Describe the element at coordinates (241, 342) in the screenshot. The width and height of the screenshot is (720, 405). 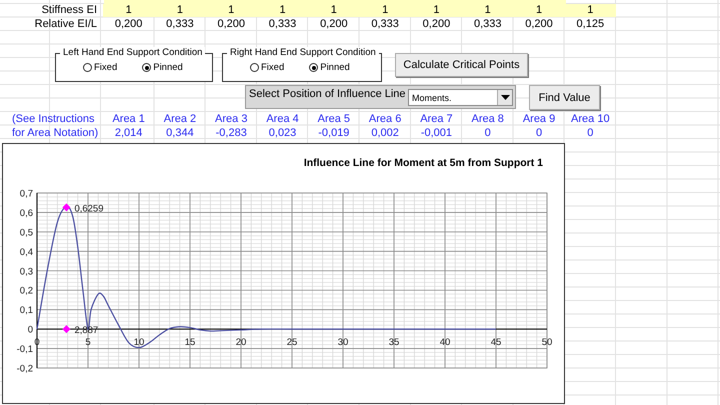
I see `x-tick-label: 20` at that location.